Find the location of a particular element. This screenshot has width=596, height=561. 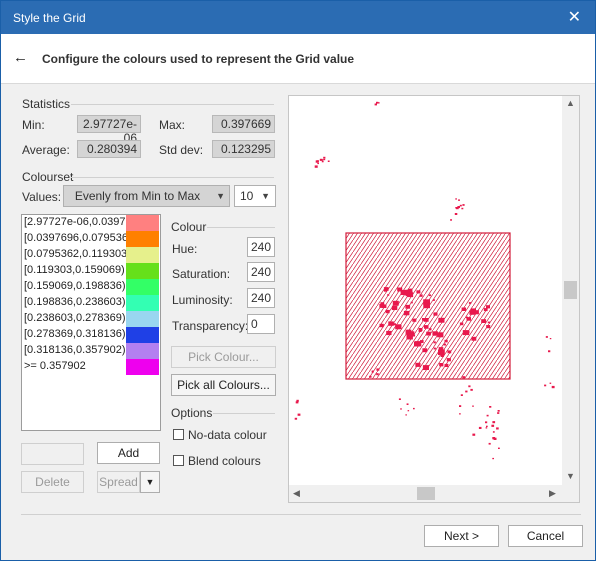

horizontal-scroll-thumb is located at coordinates (426, 493).